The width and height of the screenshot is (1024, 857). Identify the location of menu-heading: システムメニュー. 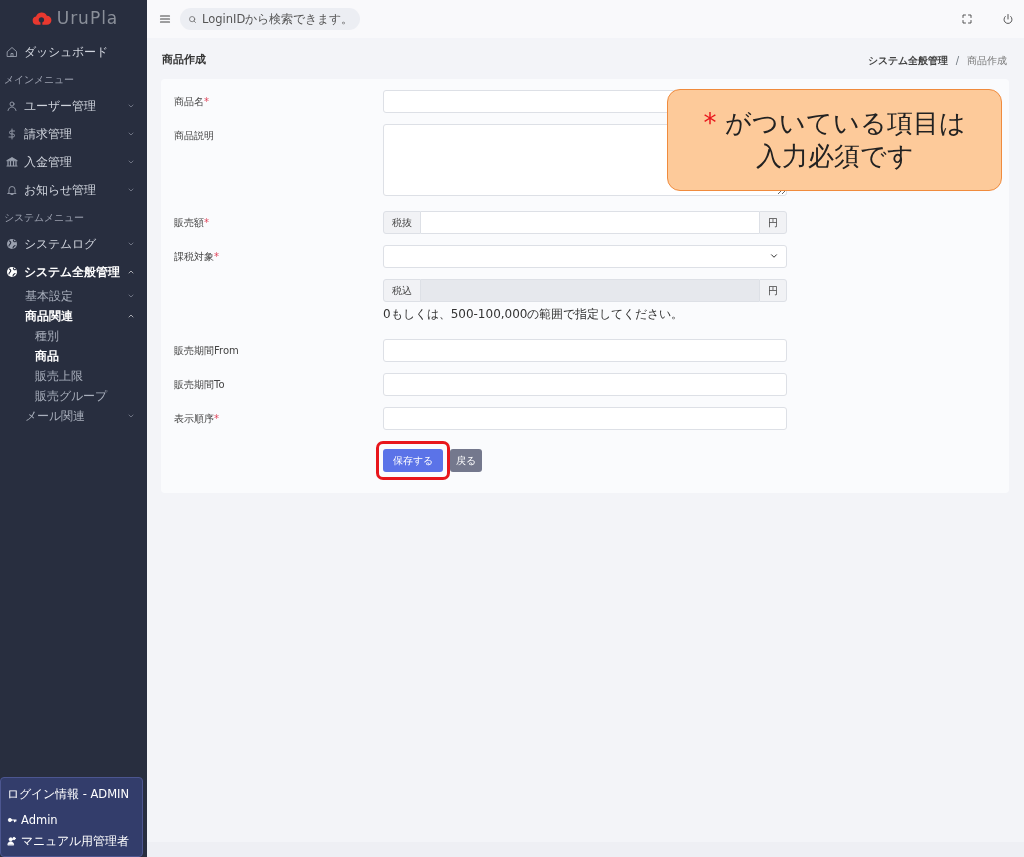
(44, 217).